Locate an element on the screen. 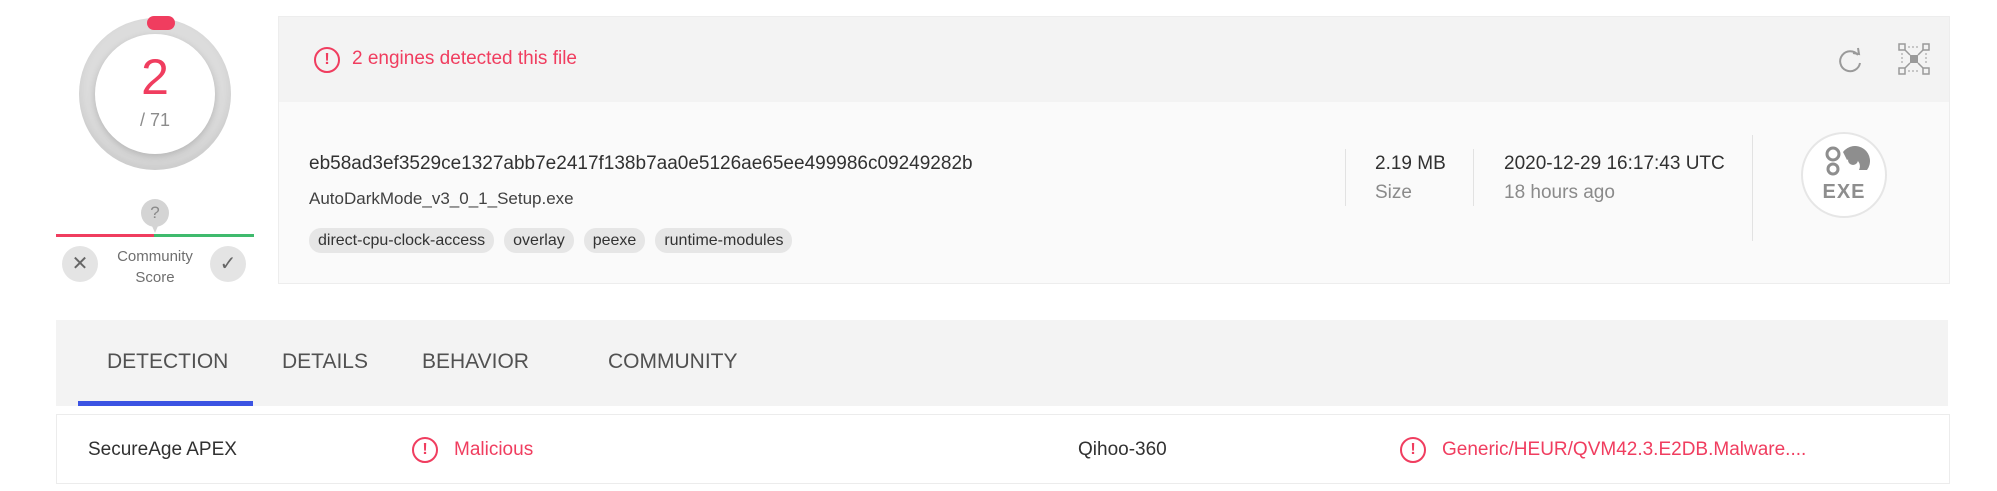 The height and width of the screenshot is (491, 1997). detection-alert-text: 2 engines detected this file is located at coordinates (464, 58).